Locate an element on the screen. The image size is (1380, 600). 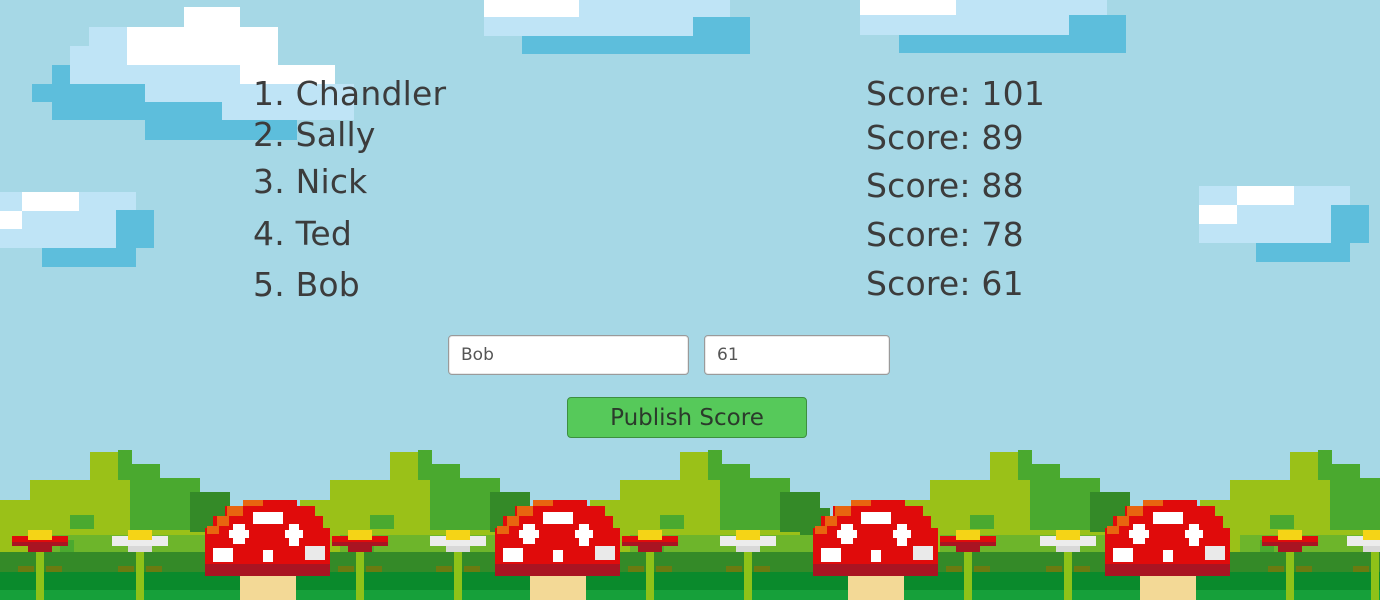
publish-score-button: Publish Score is located at coordinates (687, 417).